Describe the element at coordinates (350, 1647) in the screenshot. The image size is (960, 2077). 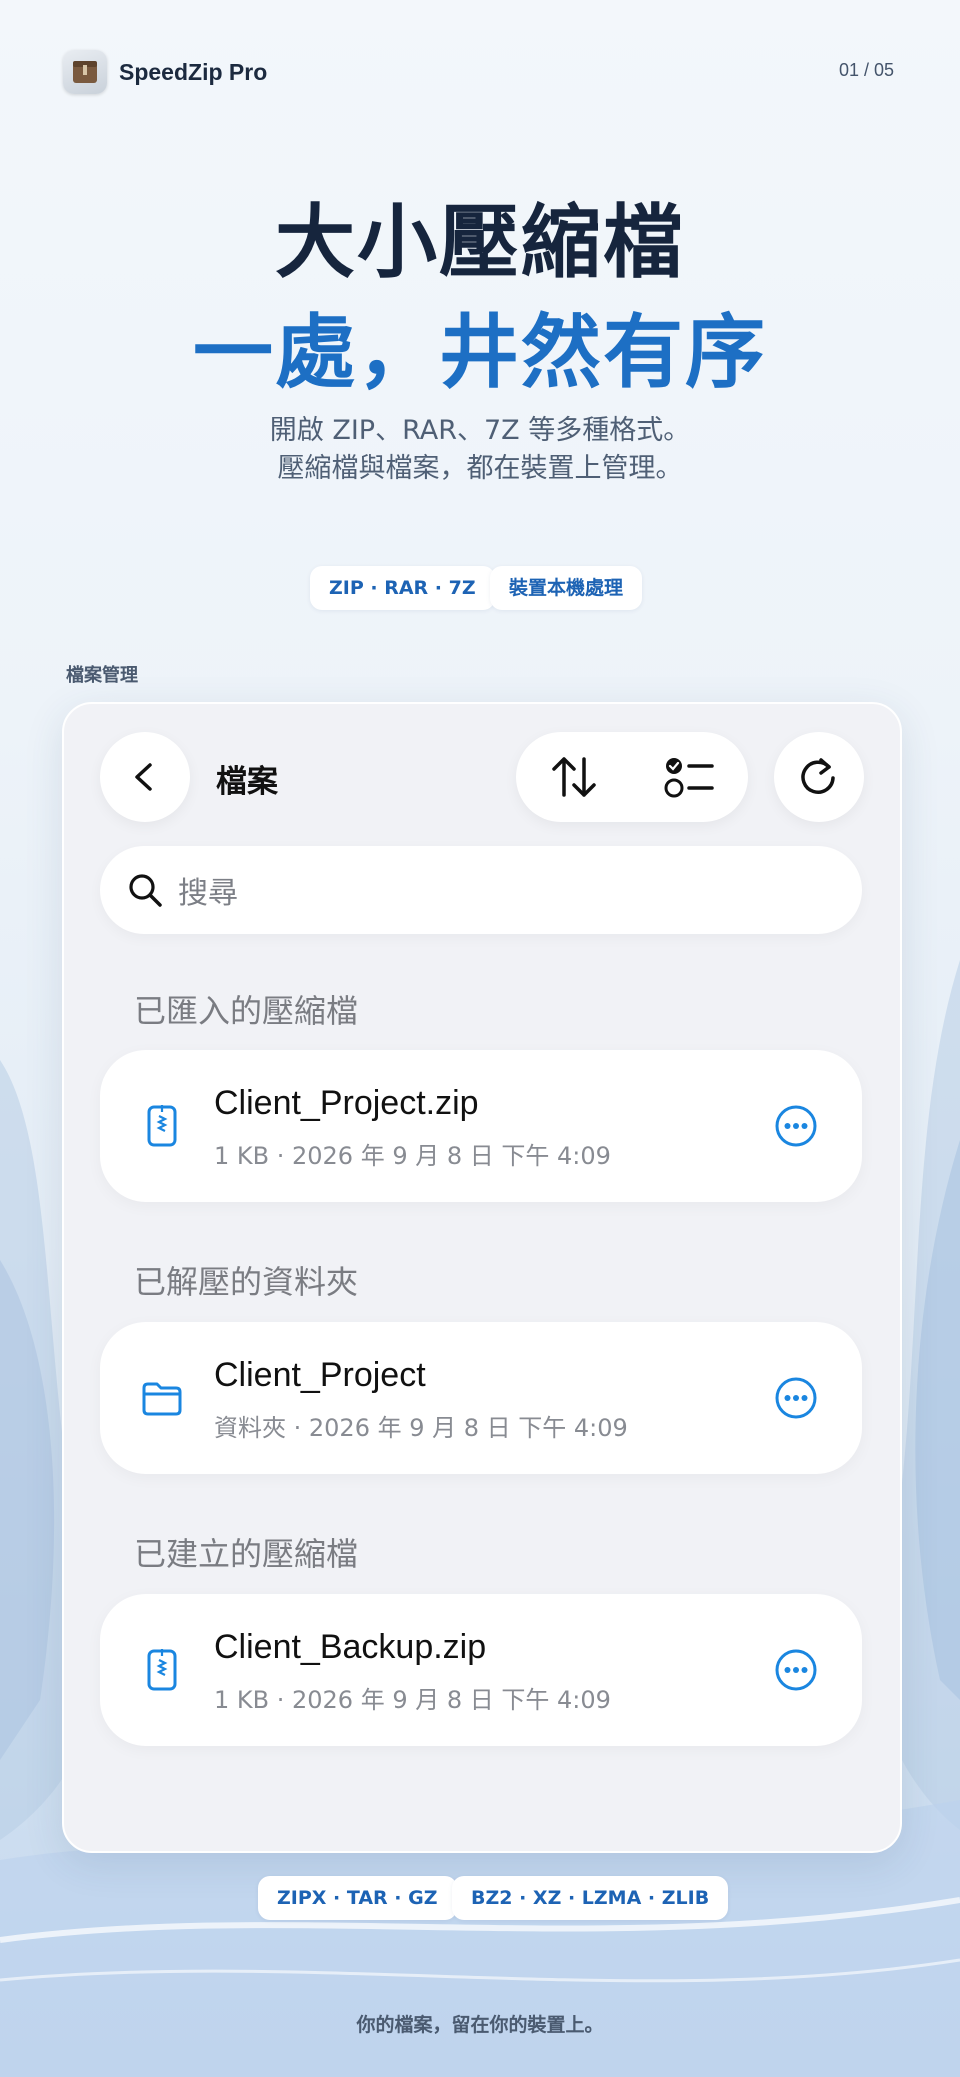
I see `file-name: Client_Backup.zip` at that location.